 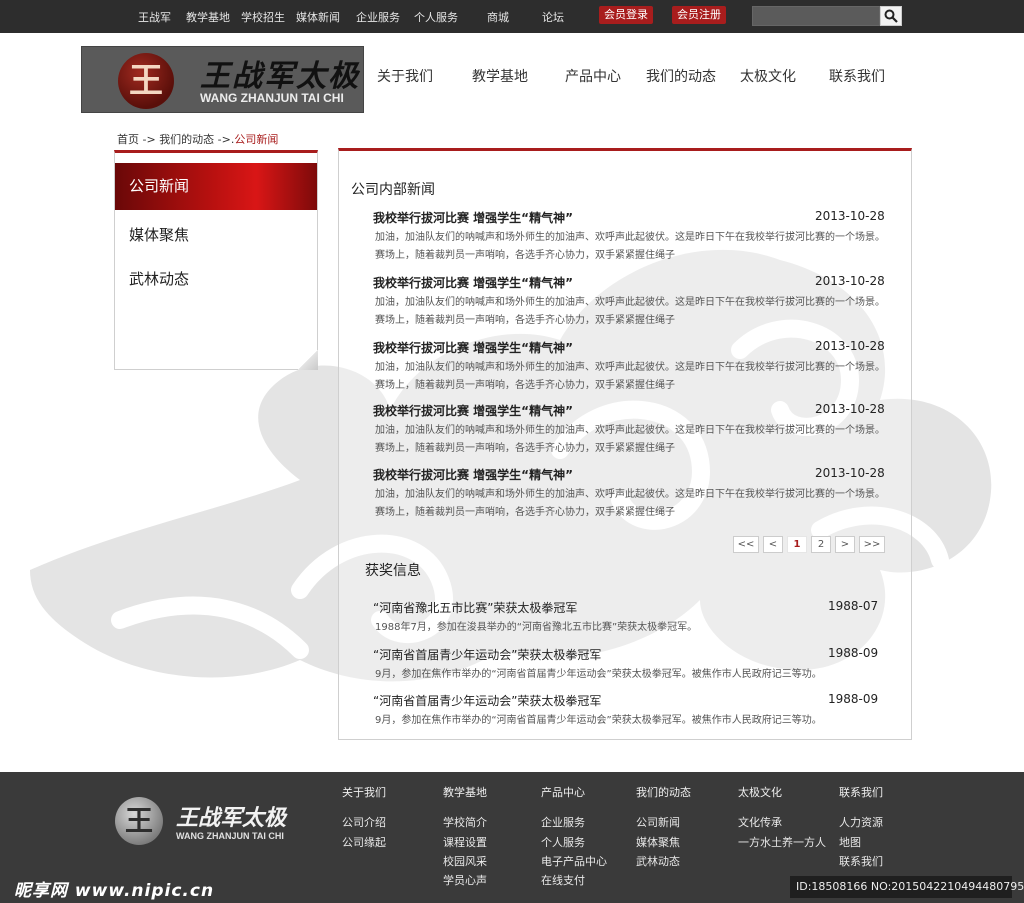 I want to click on footer-link: 公司介绍, so click(x=364, y=822).